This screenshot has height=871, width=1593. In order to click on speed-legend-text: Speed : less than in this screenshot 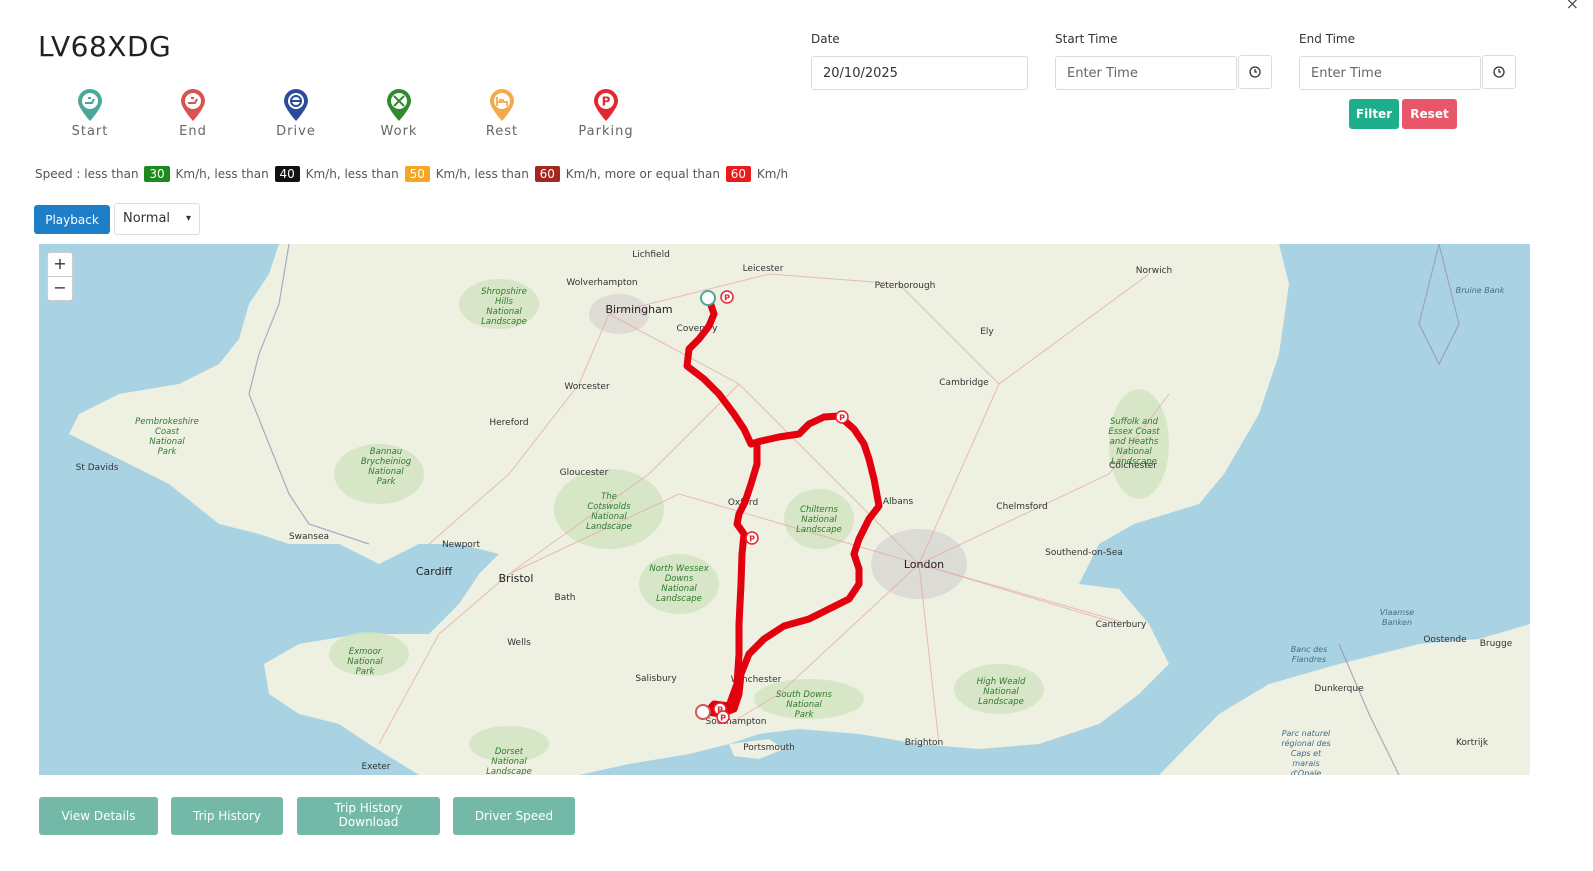, I will do `click(87, 174)`.